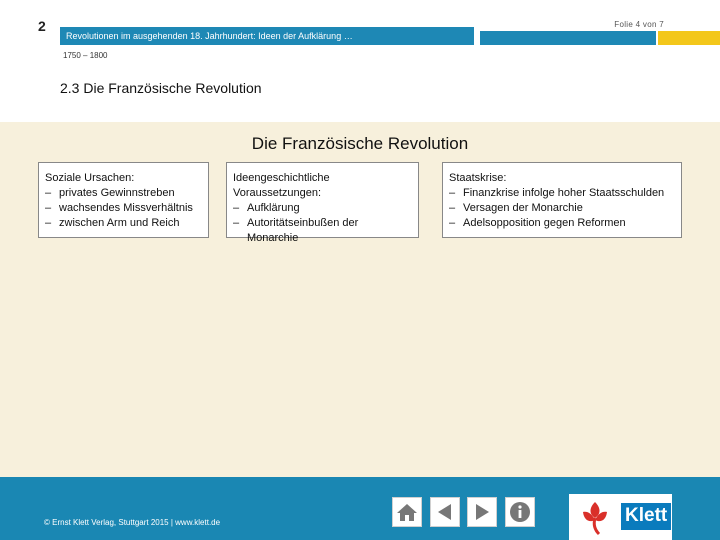  I want to click on info-button, so click(520, 512).